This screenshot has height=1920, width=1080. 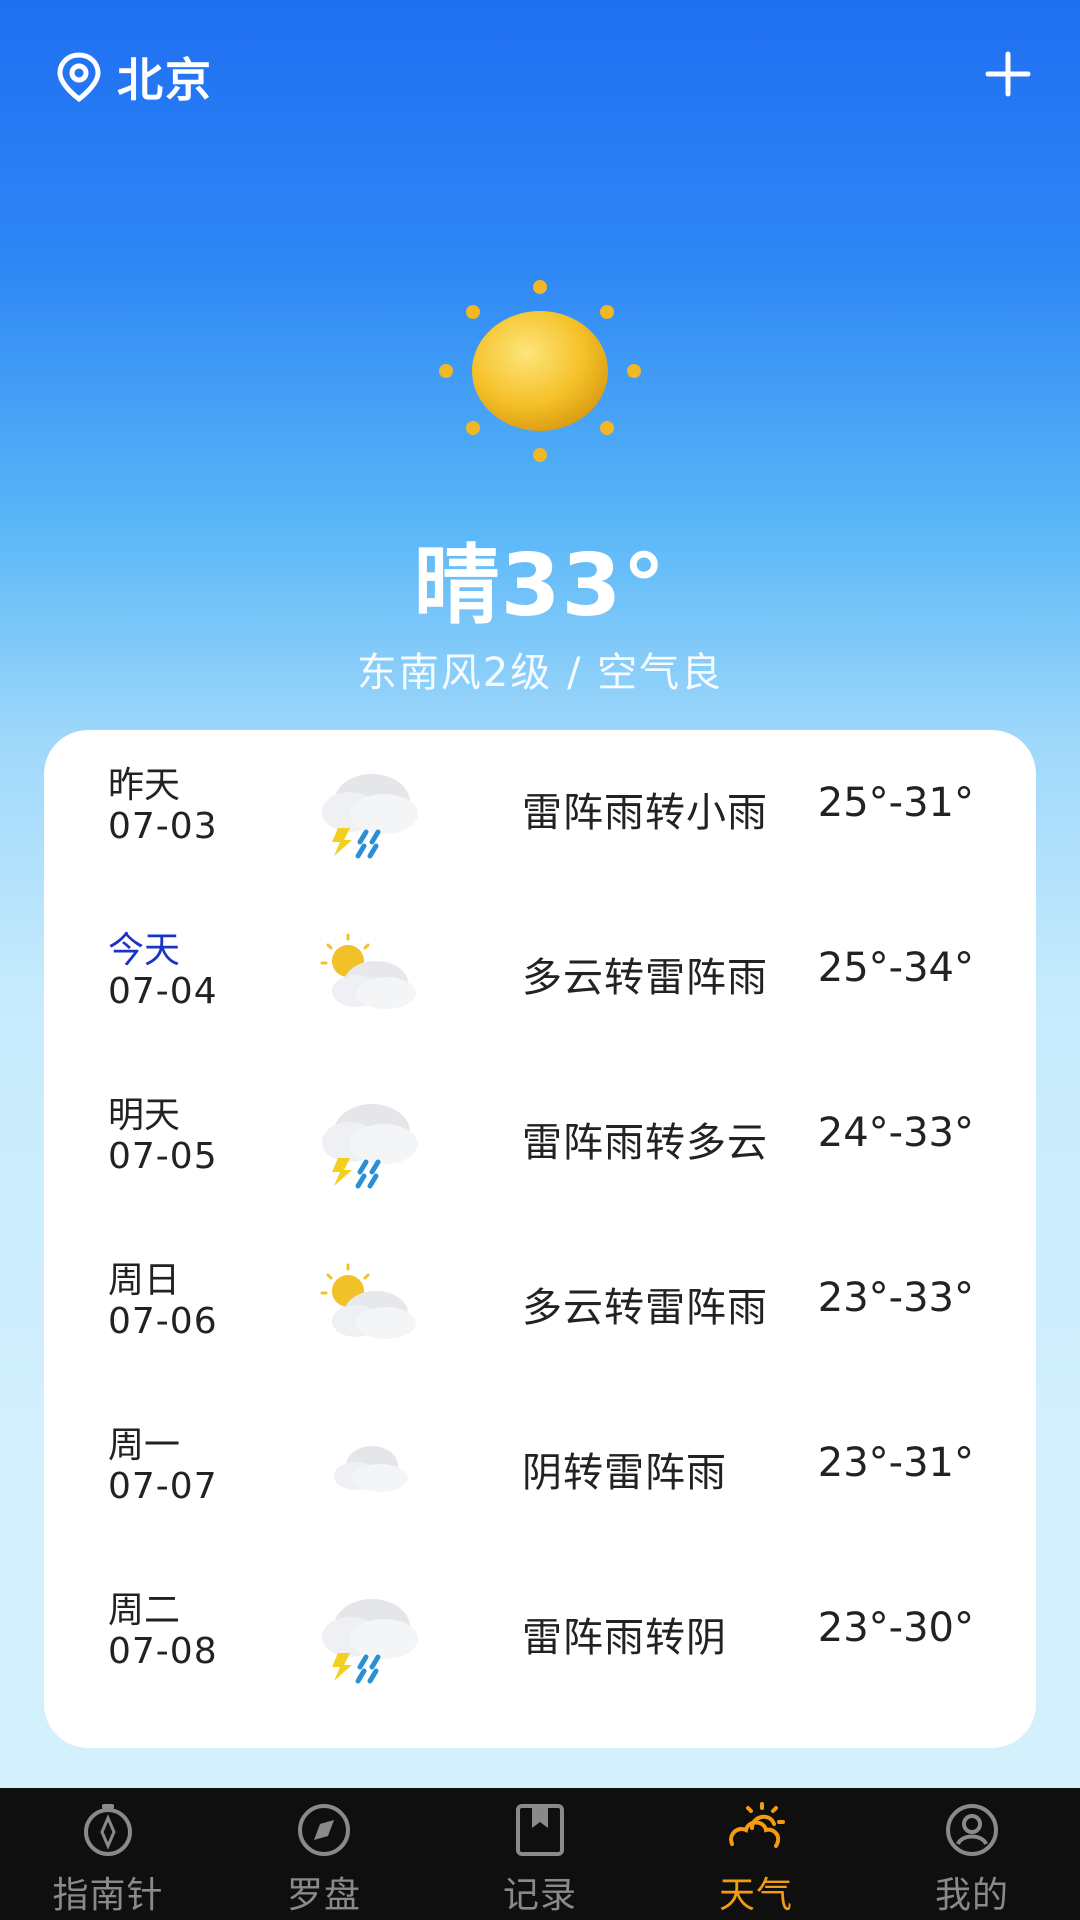 What do you see at coordinates (624, 1638) in the screenshot?
I see `forecast-description: 雷阵雨转阴` at bounding box center [624, 1638].